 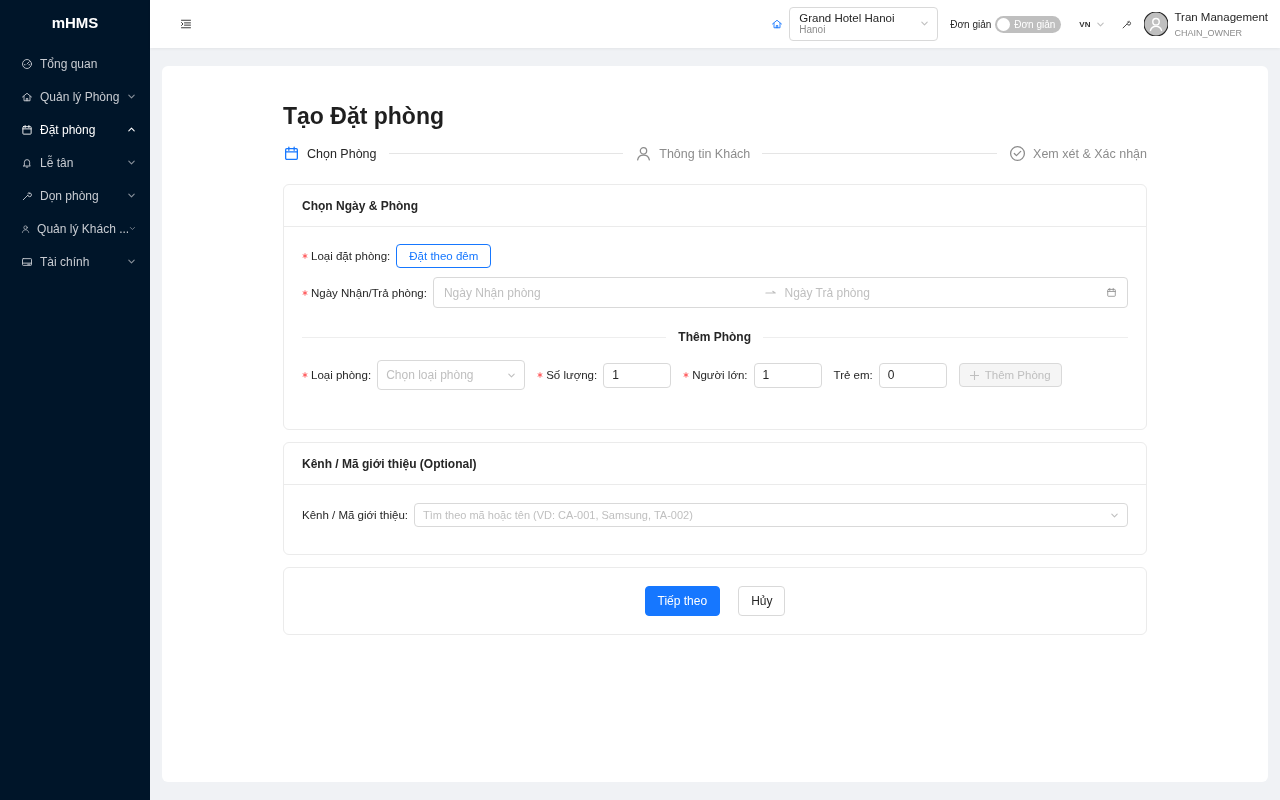 What do you see at coordinates (1156, 24) in the screenshot?
I see `avatar-icon` at bounding box center [1156, 24].